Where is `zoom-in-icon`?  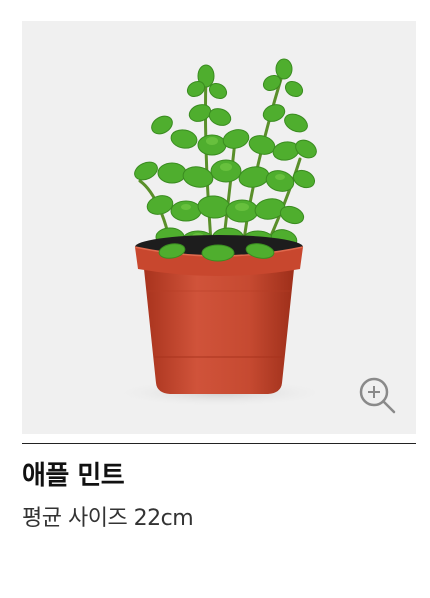 zoom-in-icon is located at coordinates (377, 395).